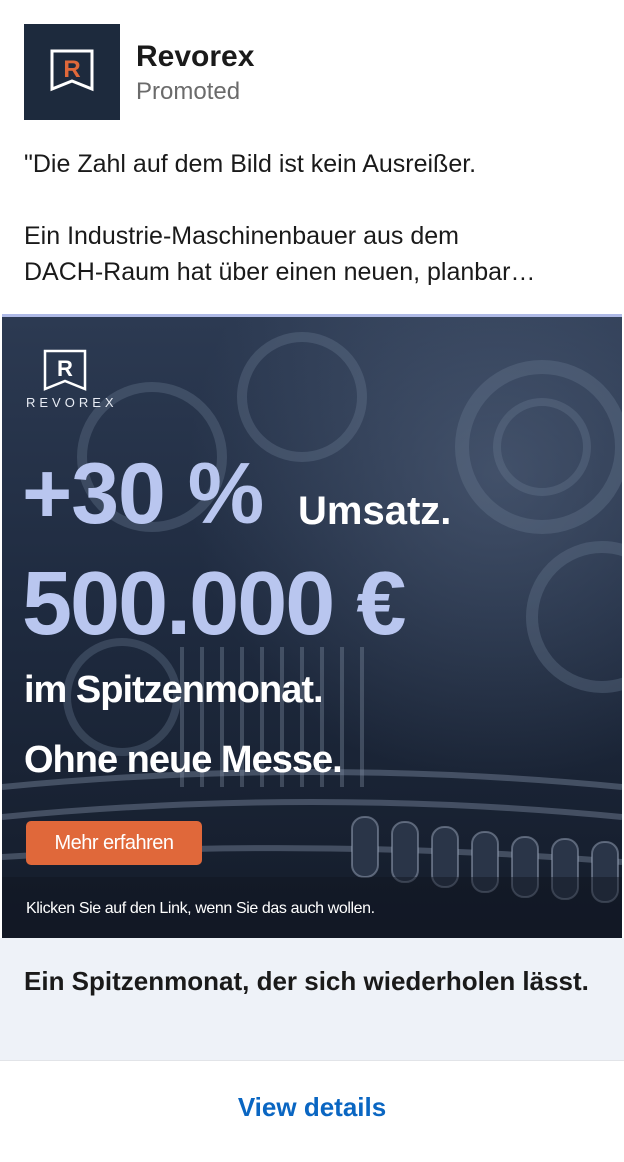 Image resolution: width=624 pixels, height=1162 pixels. I want to click on company-name-link: Revorex, so click(195, 57).